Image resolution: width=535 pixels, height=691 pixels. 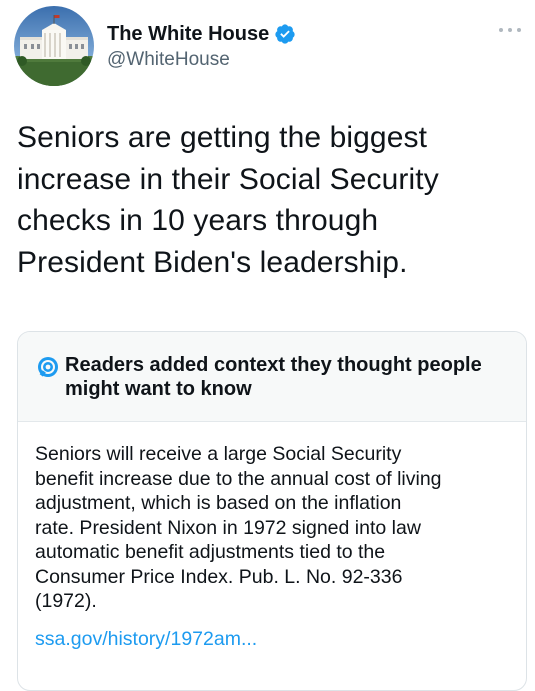 I want to click on handle: @WhiteHouse, so click(x=168, y=60).